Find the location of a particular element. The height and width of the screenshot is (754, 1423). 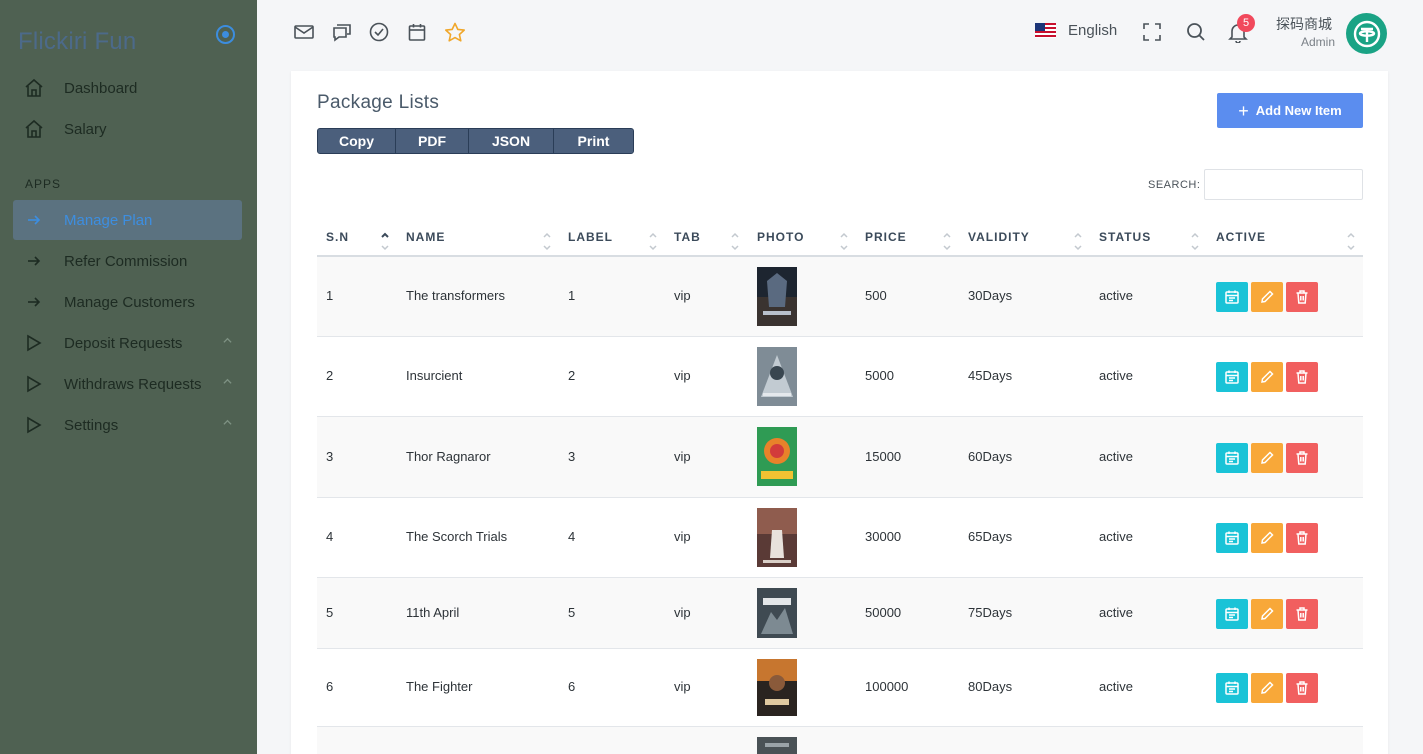

print-button: Print is located at coordinates (593, 141).